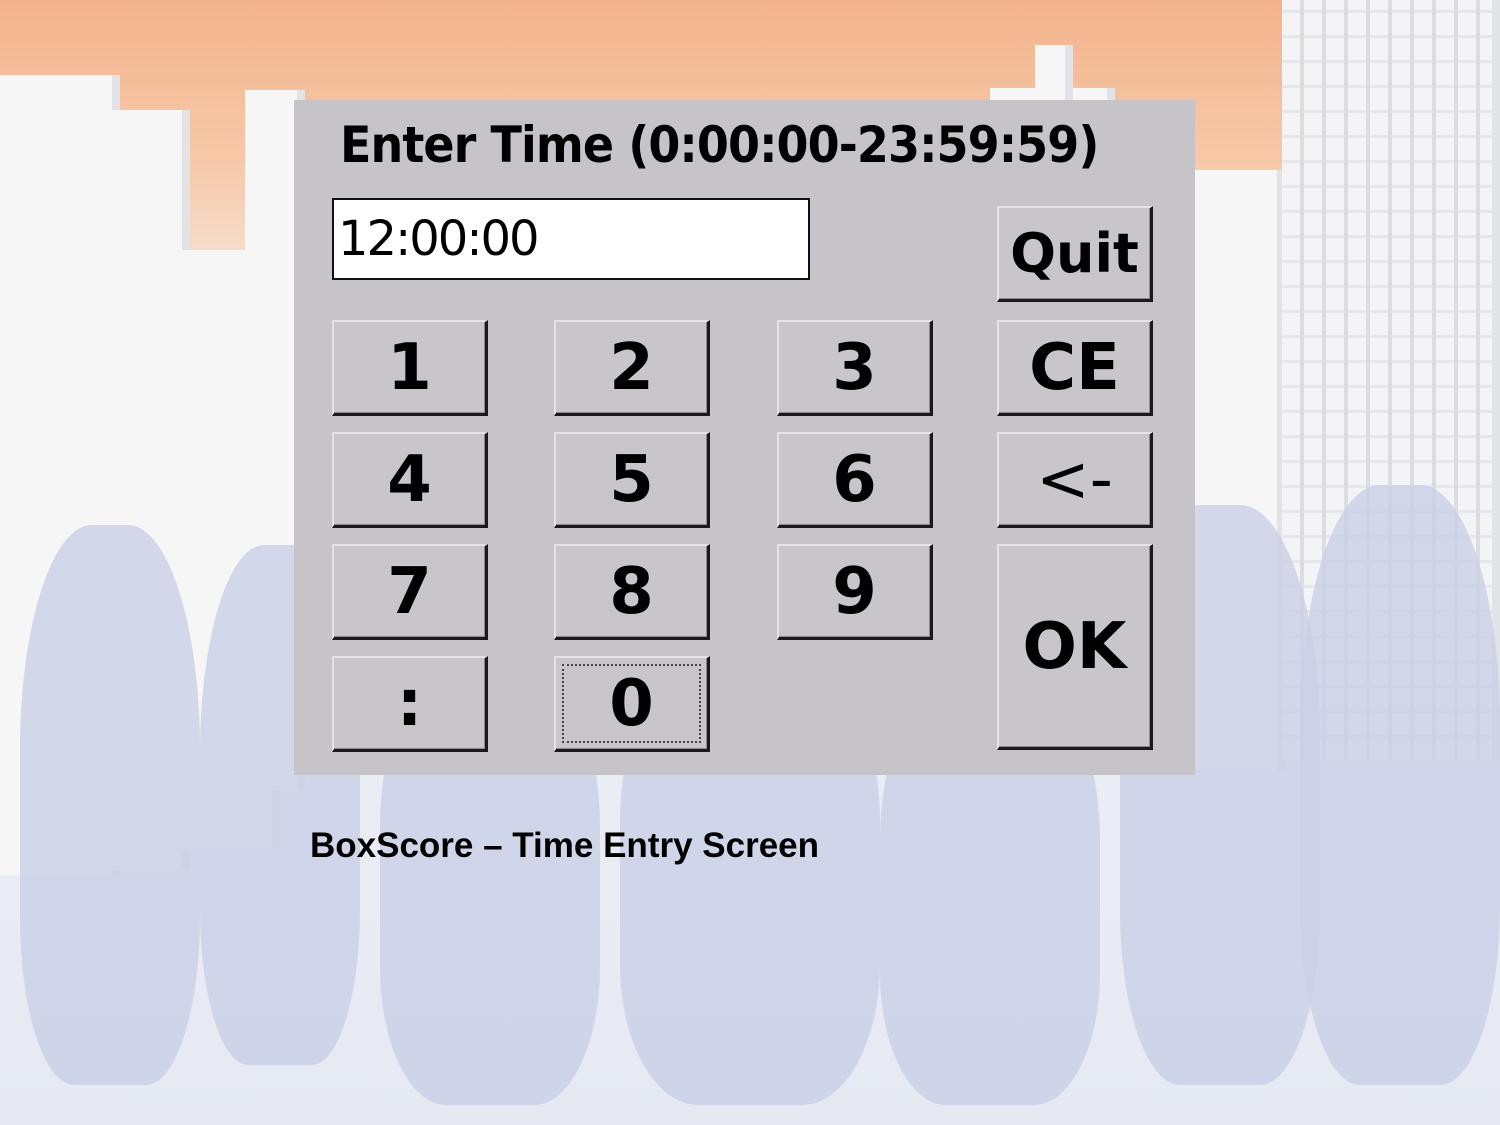 The image size is (1500, 1125). Describe the element at coordinates (719, 145) in the screenshot. I see `dialog-title: Enter Time (0:00:00-23:59:59)` at that location.